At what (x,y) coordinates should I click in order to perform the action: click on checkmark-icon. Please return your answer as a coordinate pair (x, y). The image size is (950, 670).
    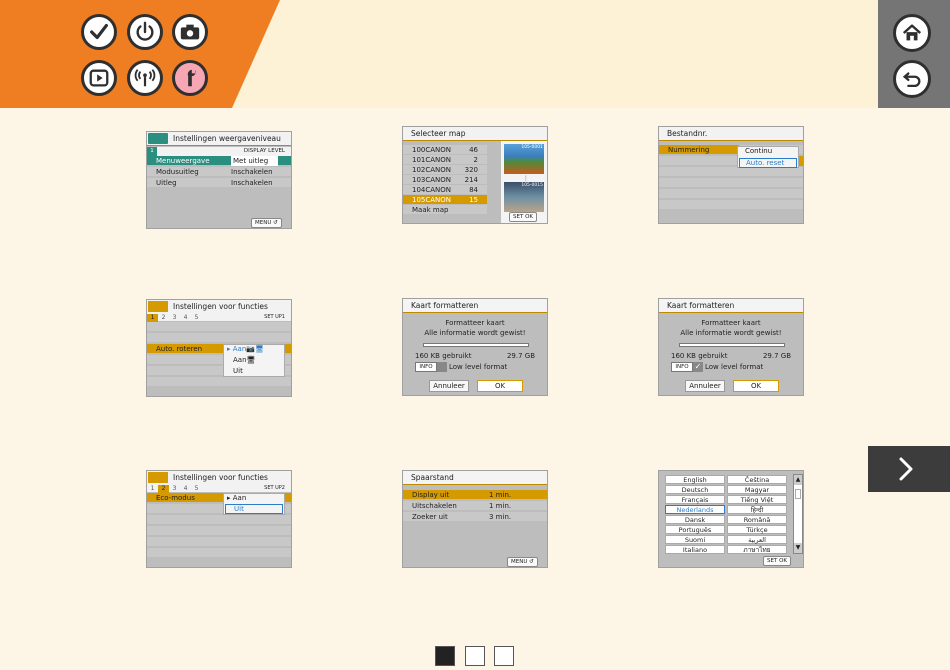
    Looking at the image, I should click on (99, 32).